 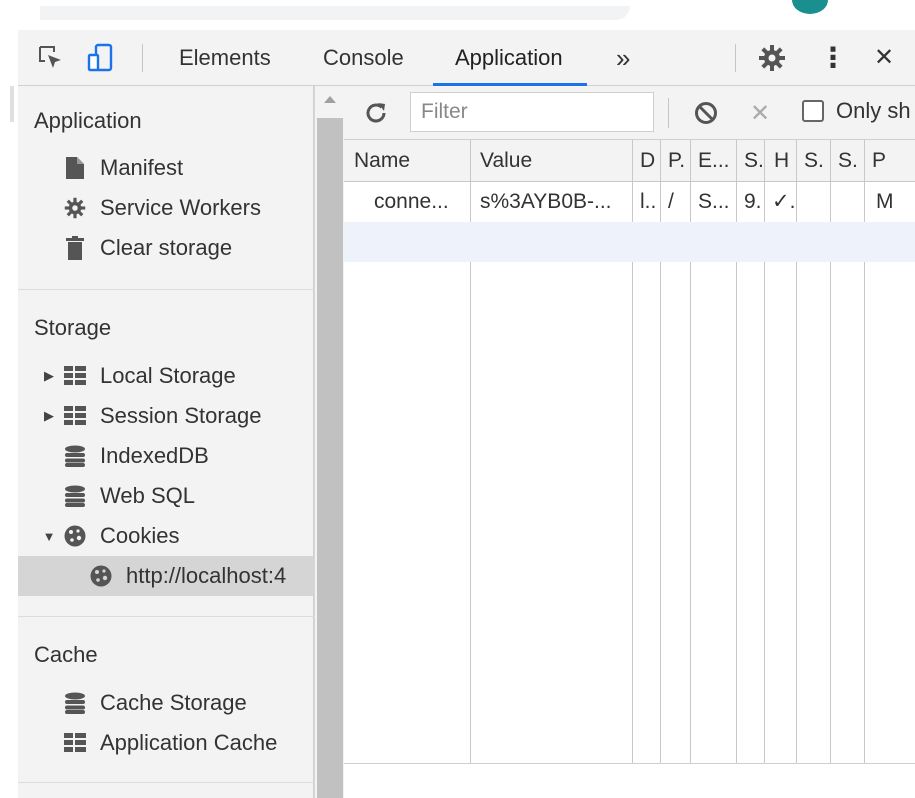 I want to click on gear-icon, so click(x=75, y=208).